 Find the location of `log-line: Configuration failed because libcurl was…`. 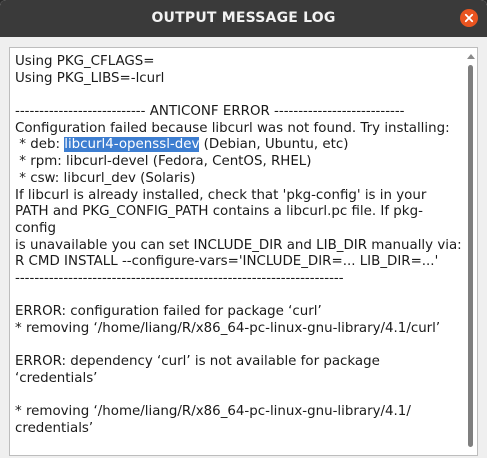

log-line: Configuration failed because libcurl was… is located at coordinates (232, 128).